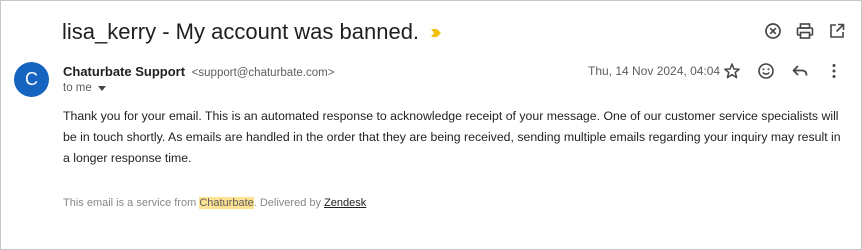 Image resolution: width=862 pixels, height=250 pixels. I want to click on footer-middle: . Delivered by, so click(289, 203).